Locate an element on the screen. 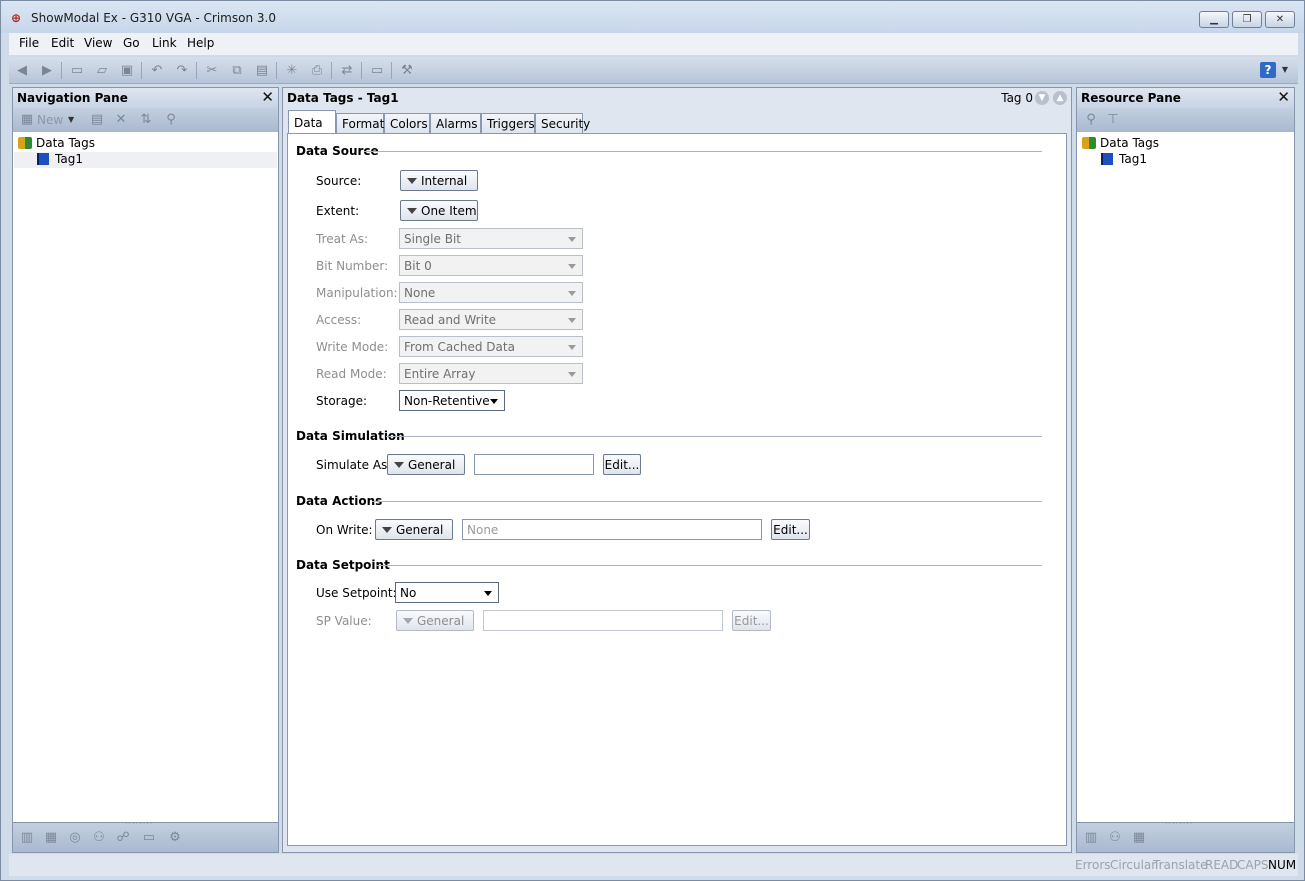 The height and width of the screenshot is (881, 1305). arrow-down-icon: ▼ is located at coordinates (1042, 98).